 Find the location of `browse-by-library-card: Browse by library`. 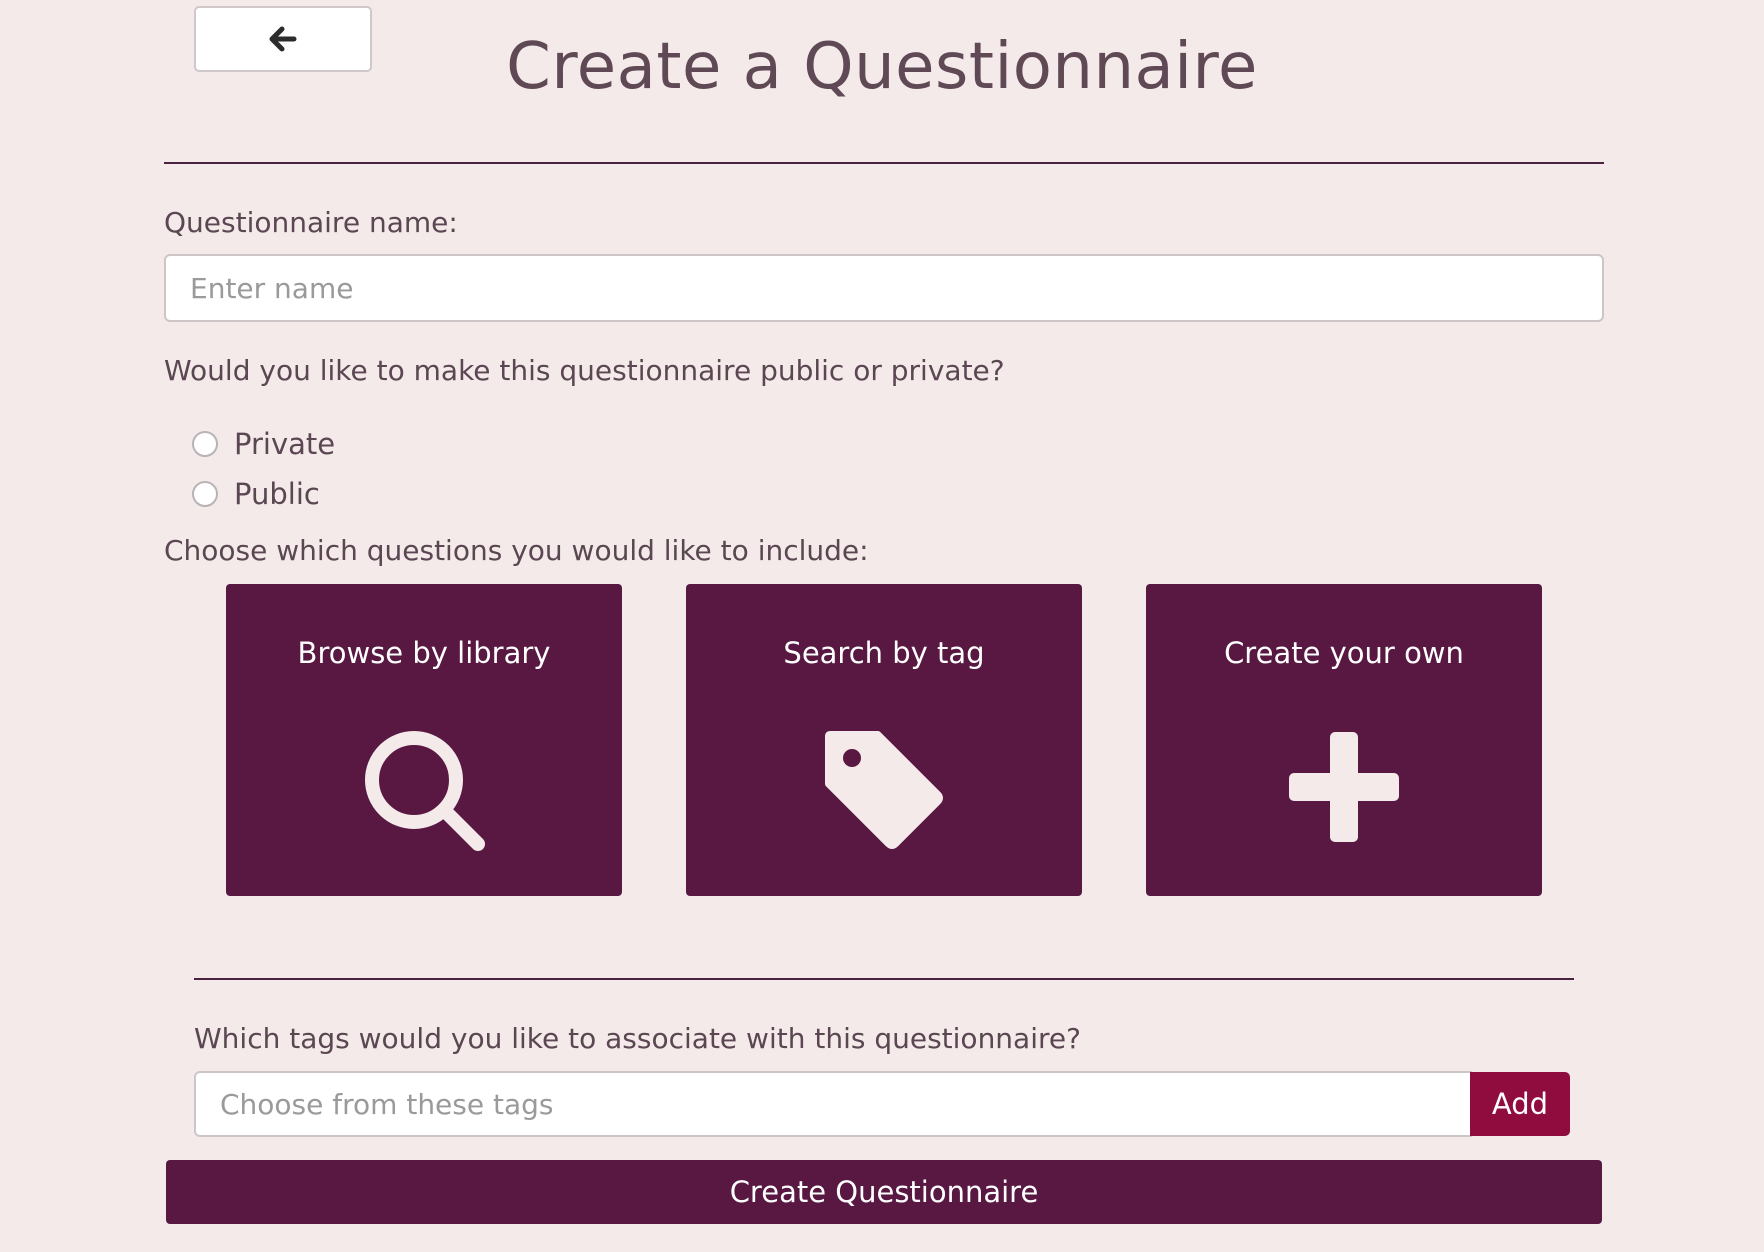

browse-by-library-card: Browse by library is located at coordinates (424, 740).